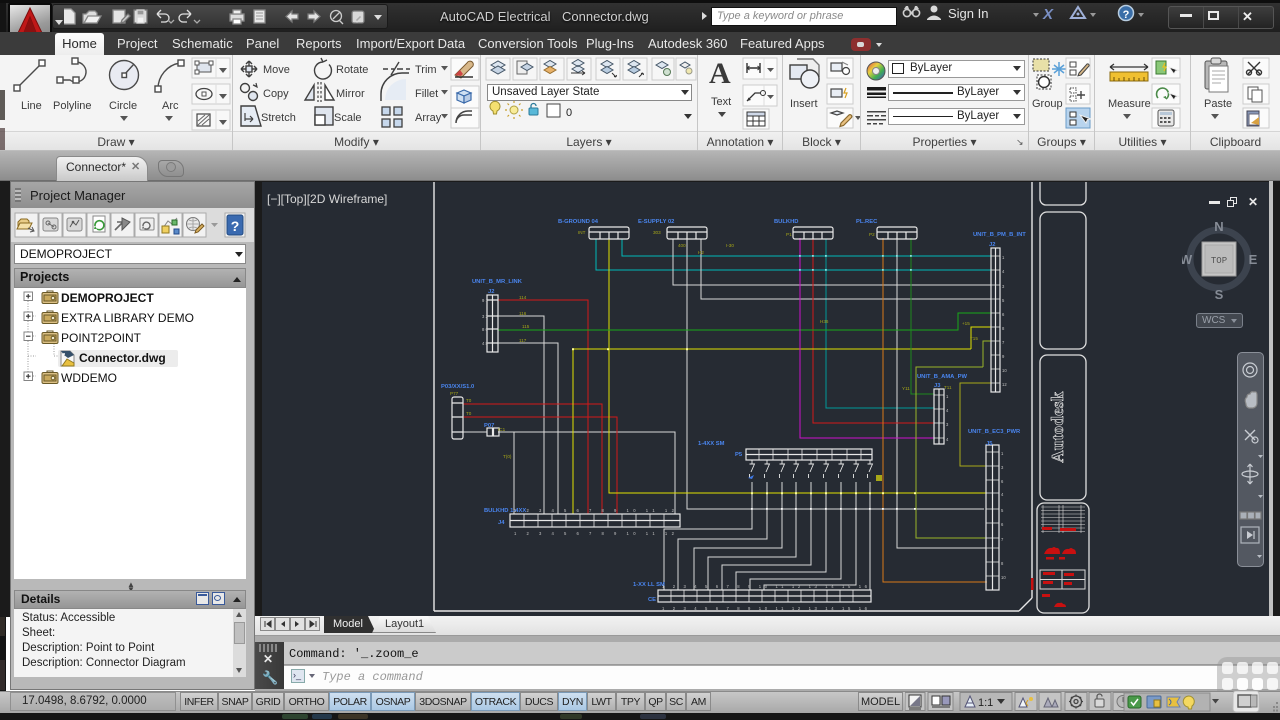  I want to click on svg-text: Stretch, so click(278, 118).